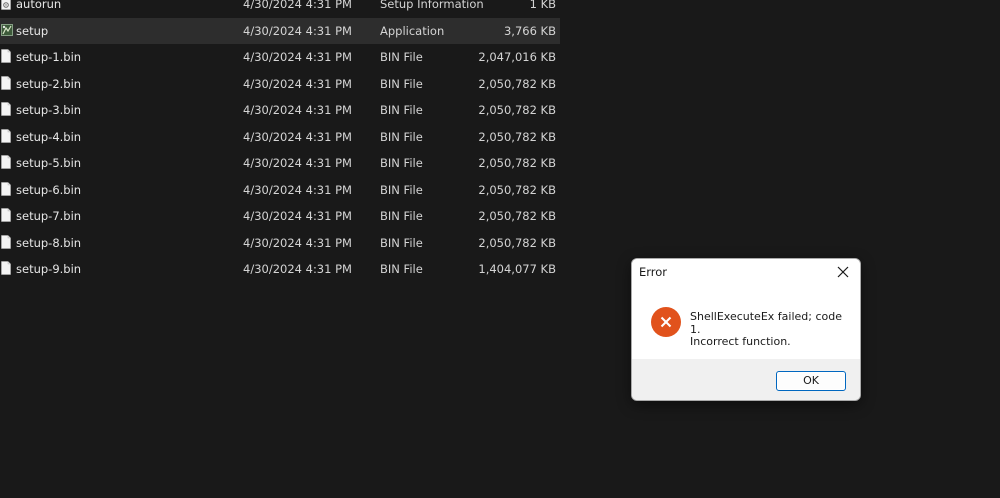  Describe the element at coordinates (6, 5) in the screenshot. I see `settings-file-icon` at that location.